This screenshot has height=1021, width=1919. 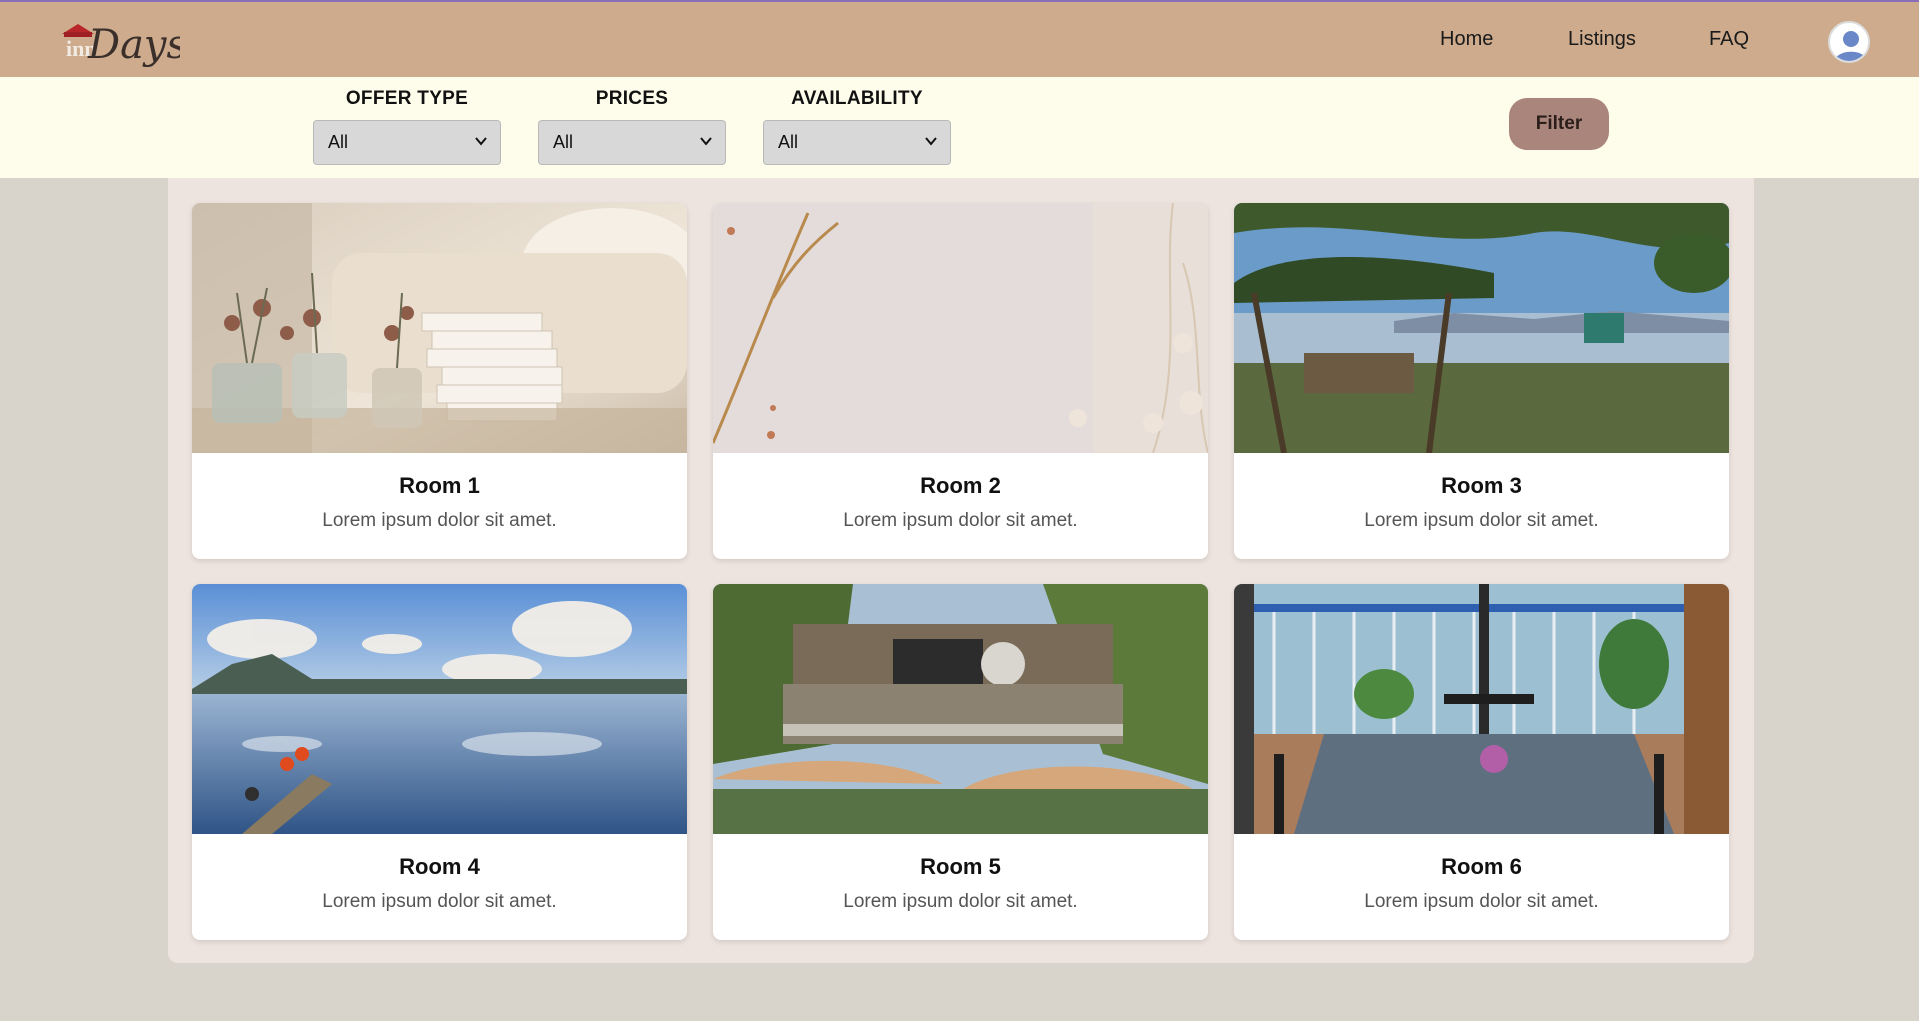 I want to click on availability-select: All, so click(x=857, y=142).